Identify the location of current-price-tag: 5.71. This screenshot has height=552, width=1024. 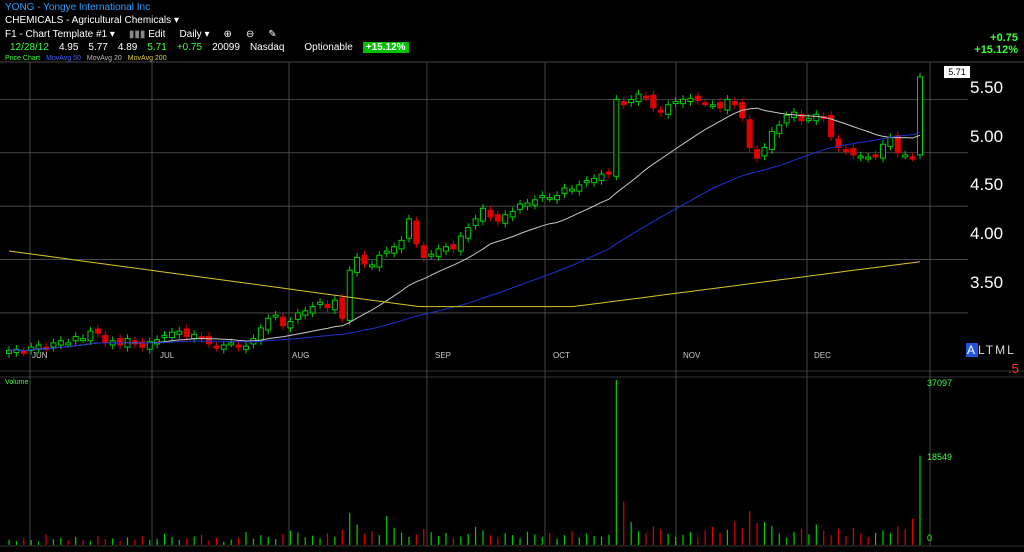
(957, 72).